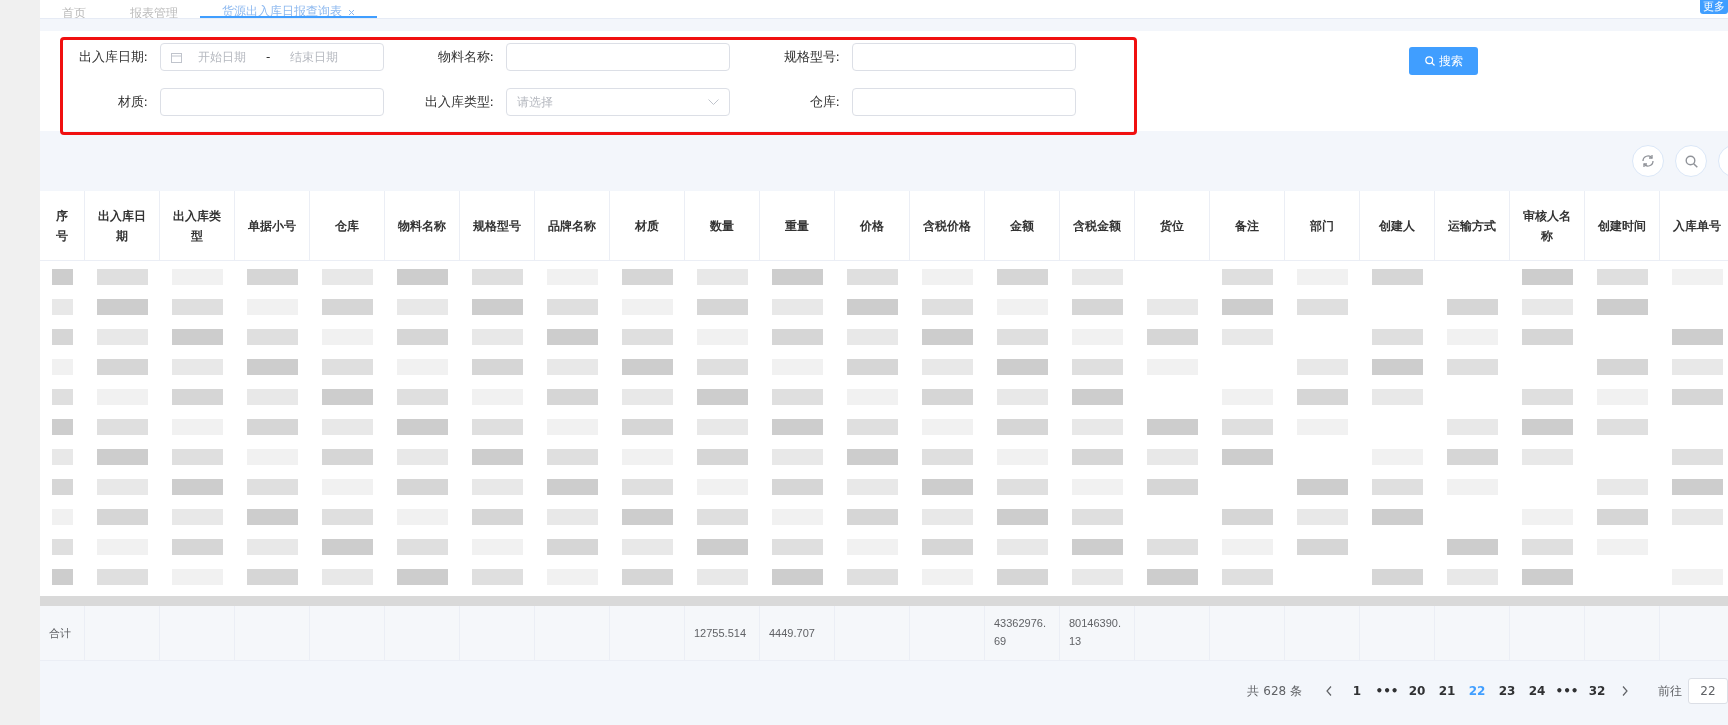 This screenshot has width=1728, height=725. What do you see at coordinates (535, 102) in the screenshot?
I see `select-placeholder: 请选择` at bounding box center [535, 102].